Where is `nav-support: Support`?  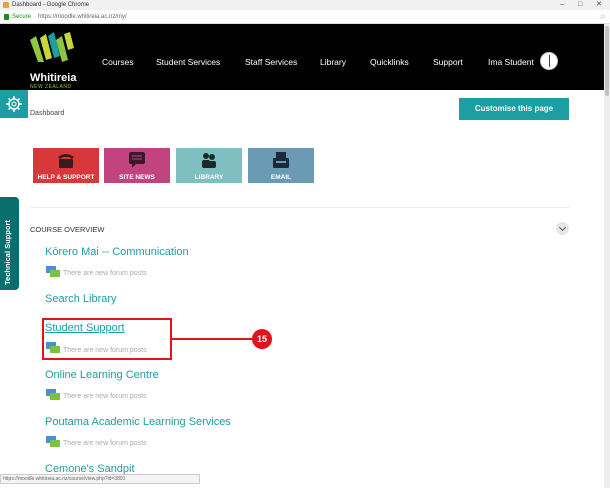
nav-support: Support is located at coordinates (448, 62).